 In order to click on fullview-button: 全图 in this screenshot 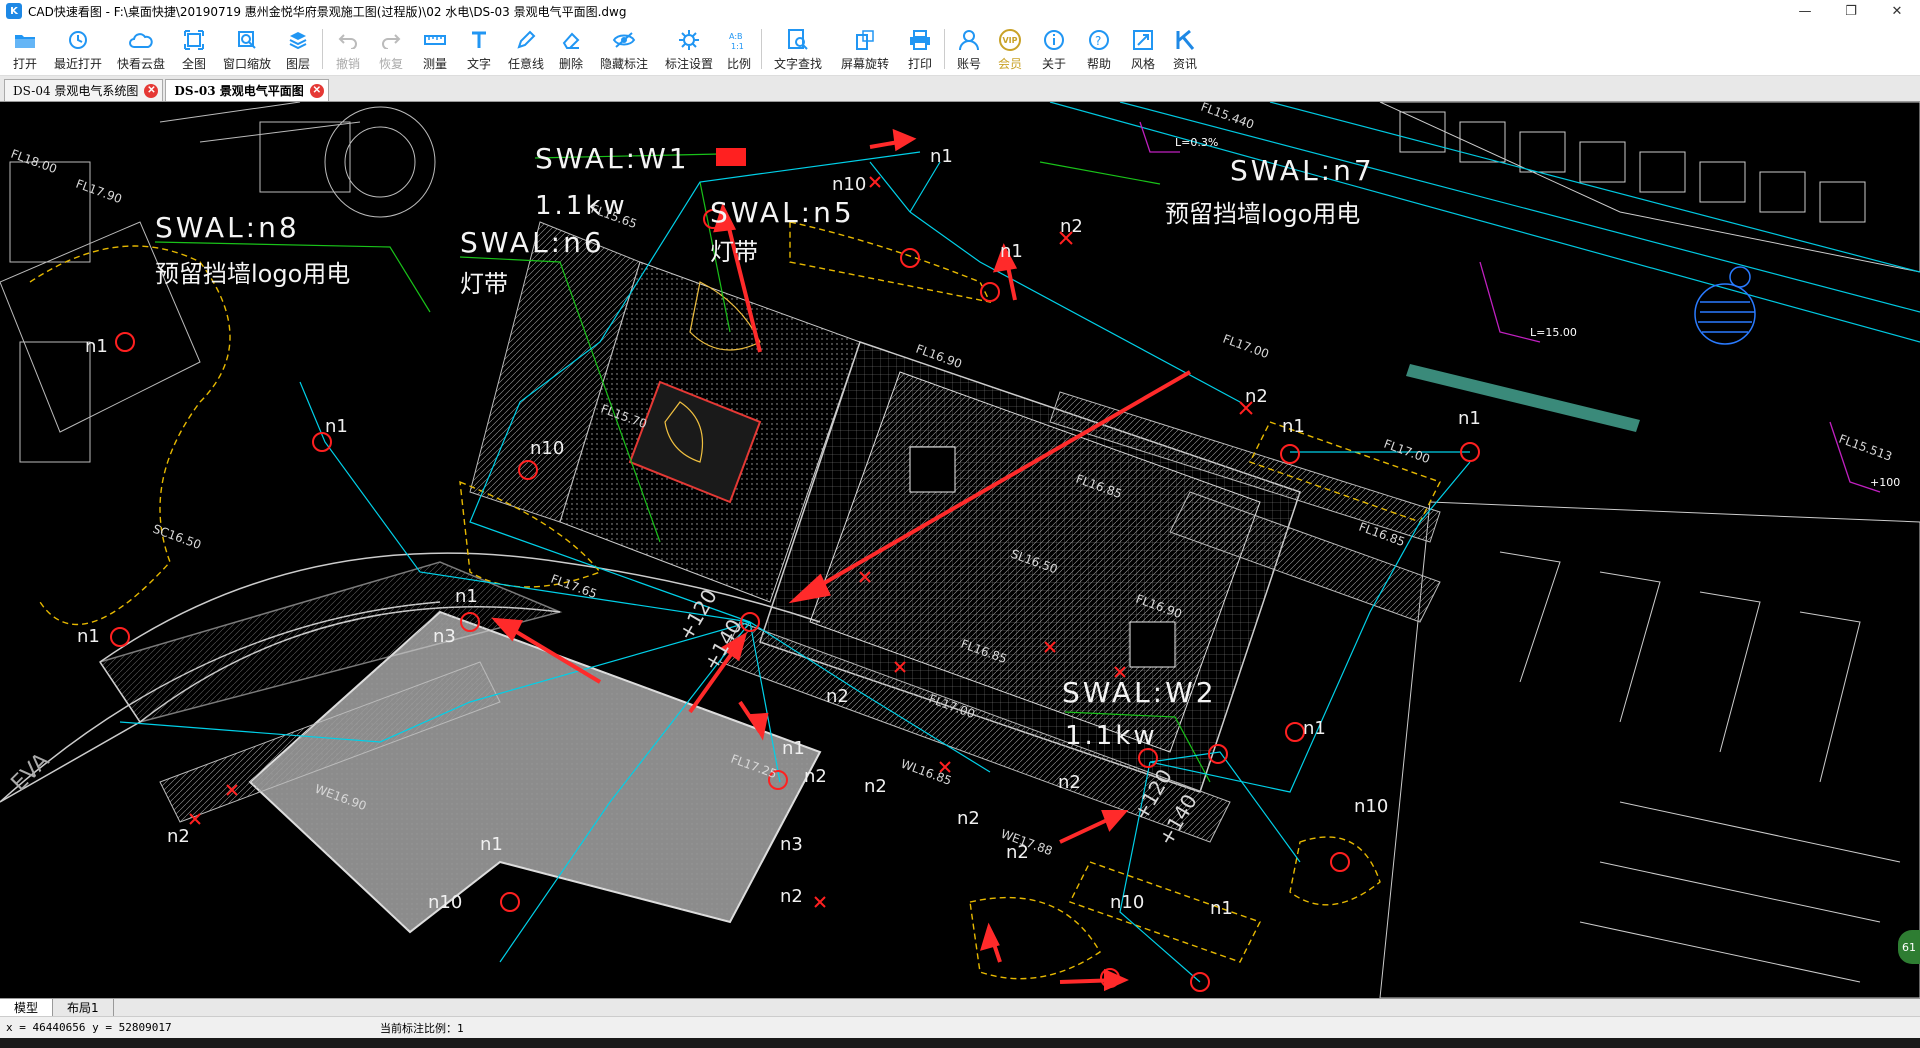, I will do `click(194, 49)`.